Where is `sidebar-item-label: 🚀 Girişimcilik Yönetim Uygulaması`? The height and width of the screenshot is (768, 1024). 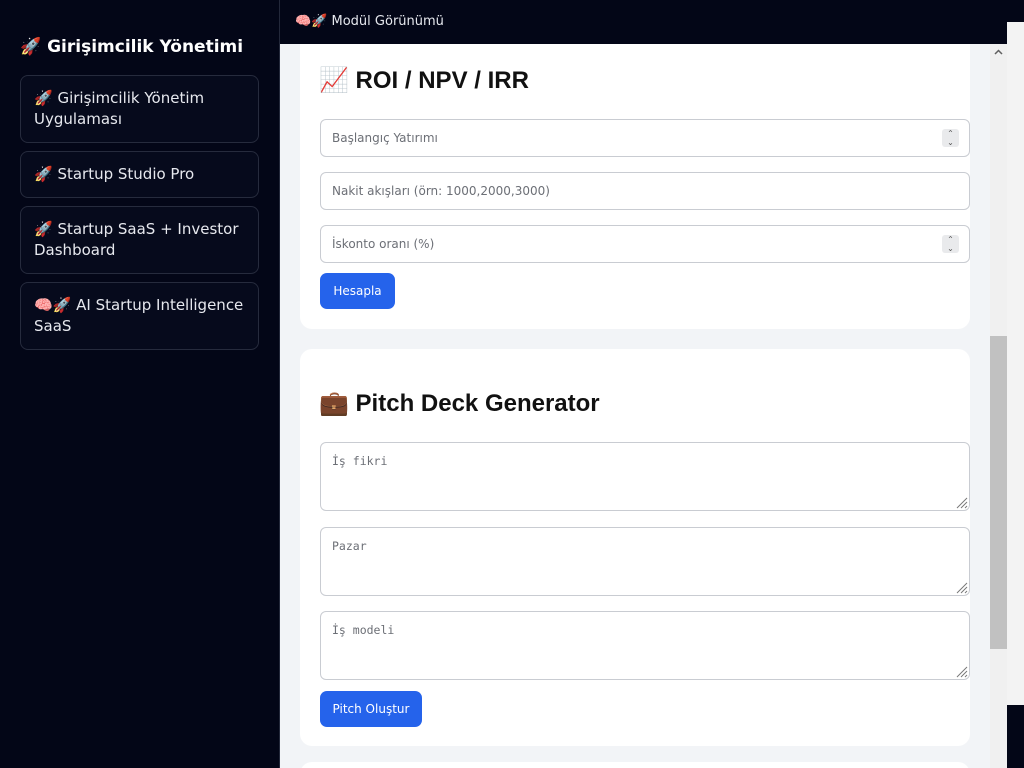 sidebar-item-label: 🚀 Girişimcilik Yönetim Uygulaması is located at coordinates (119, 108).